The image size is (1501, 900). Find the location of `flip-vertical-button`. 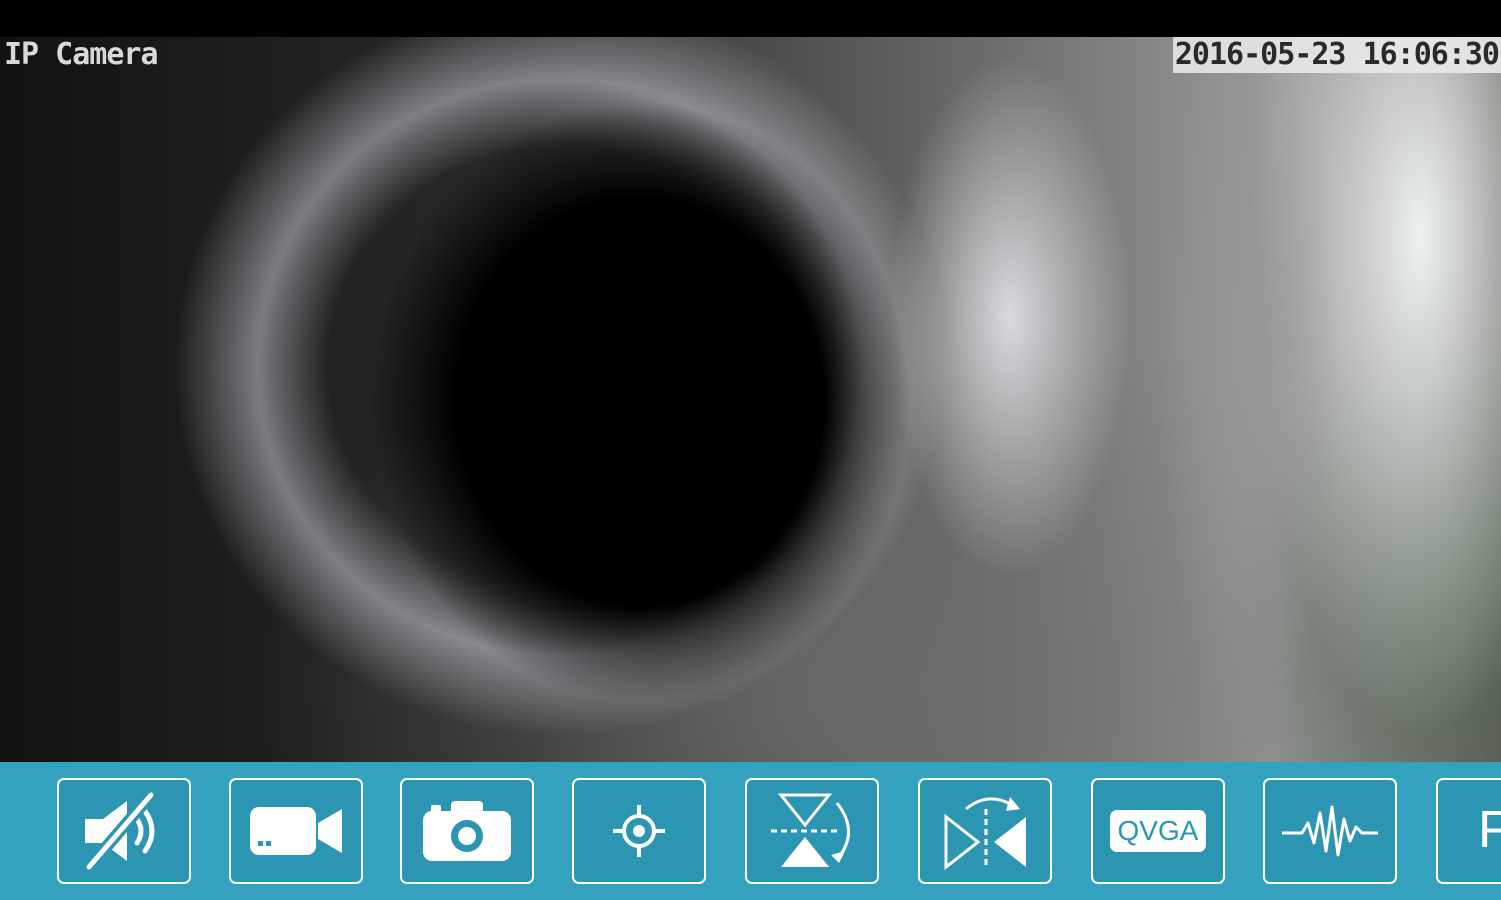

flip-vertical-button is located at coordinates (812, 831).